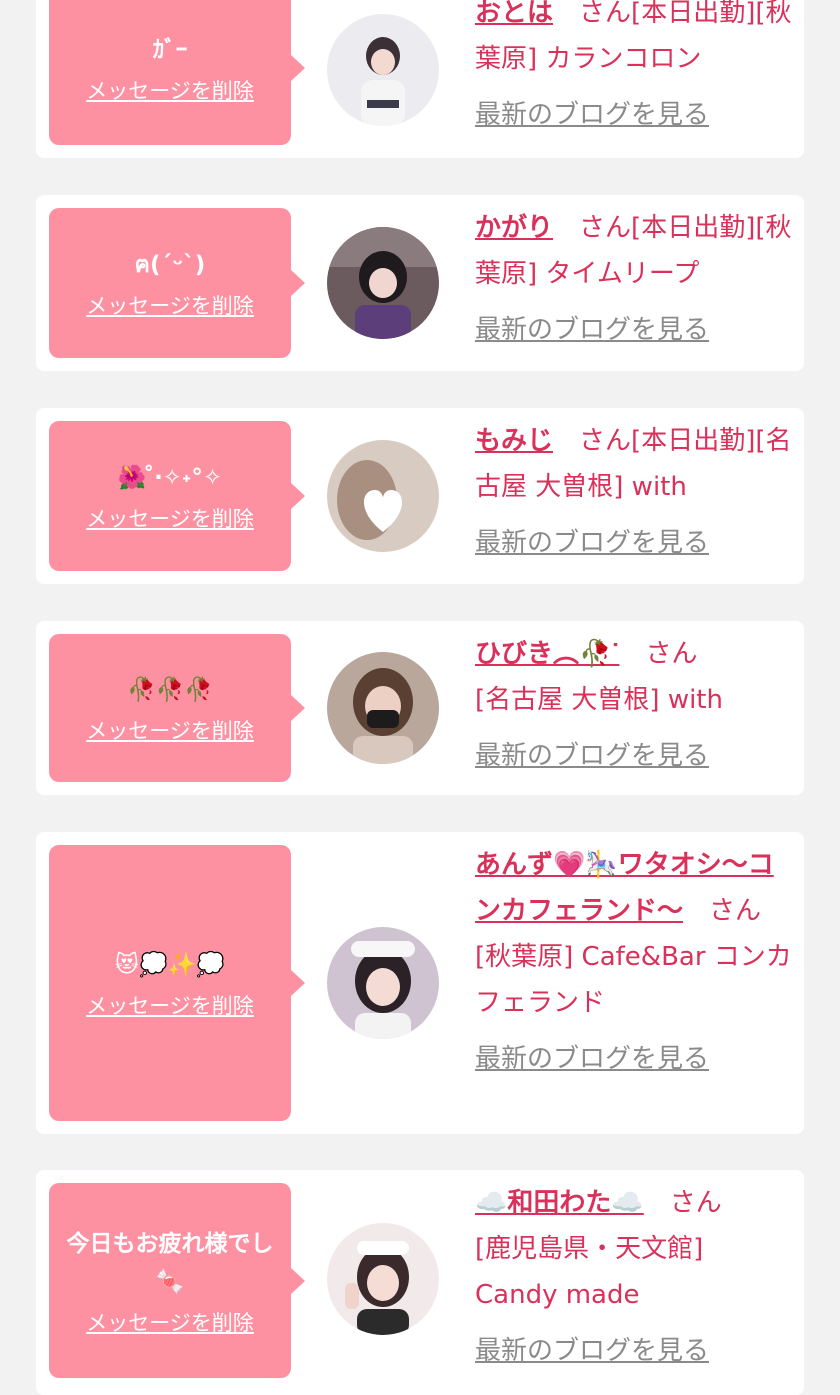 This screenshot has height=1395, width=840. Describe the element at coordinates (170, 49) in the screenshot. I see `message-text: ｶﾞｰ` at that location.